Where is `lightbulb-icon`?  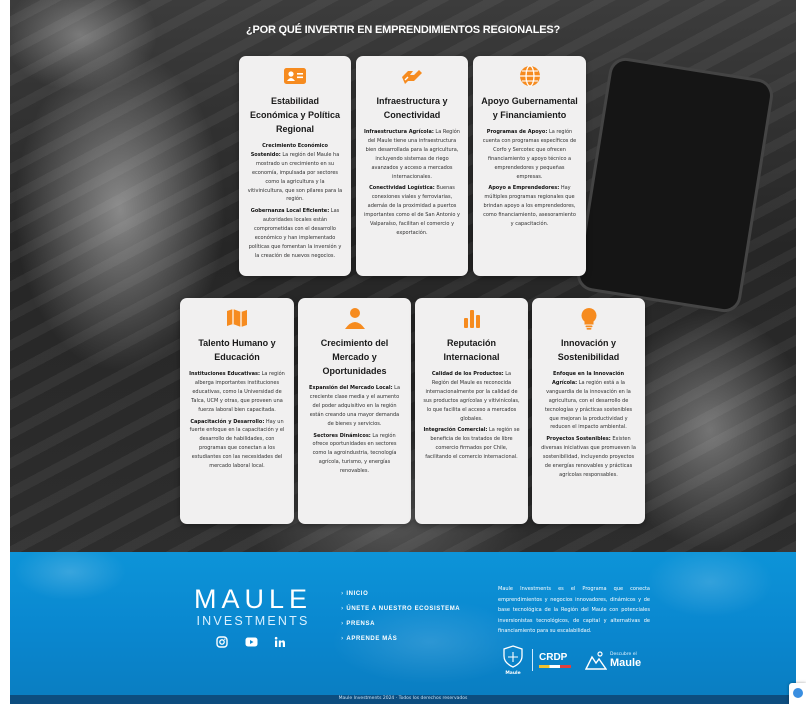 lightbulb-icon is located at coordinates (588, 319).